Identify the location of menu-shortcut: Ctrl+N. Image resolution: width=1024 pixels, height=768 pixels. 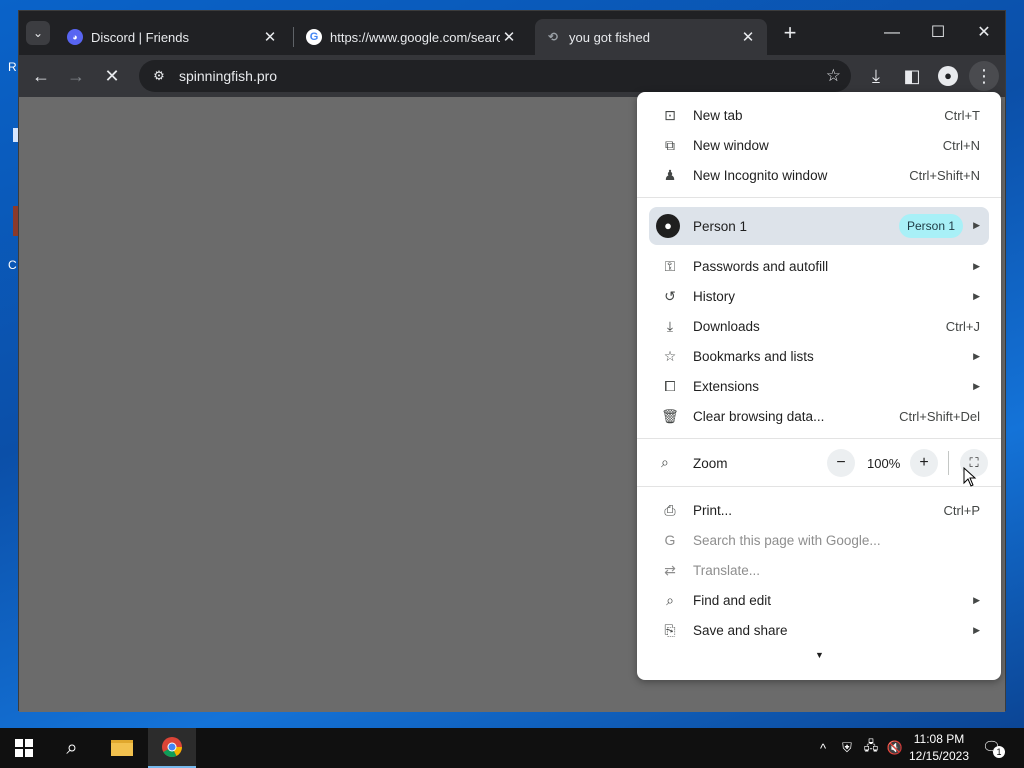
(961, 145).